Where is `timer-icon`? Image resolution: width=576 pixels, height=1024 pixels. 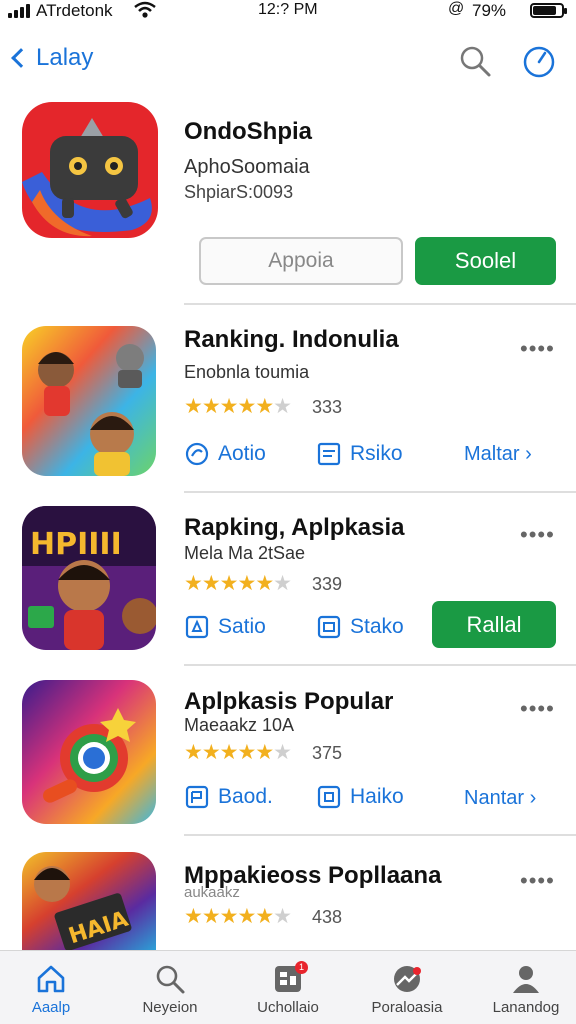 timer-icon is located at coordinates (539, 62).